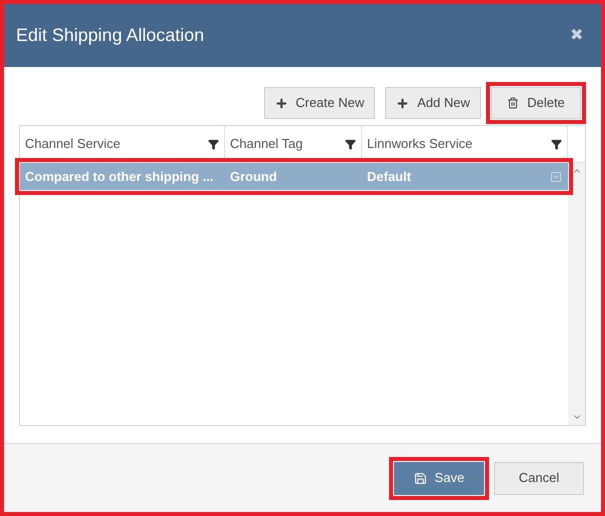 The image size is (605, 516). Describe the element at coordinates (433, 103) in the screenshot. I see `toolbar-button: Add New` at that location.